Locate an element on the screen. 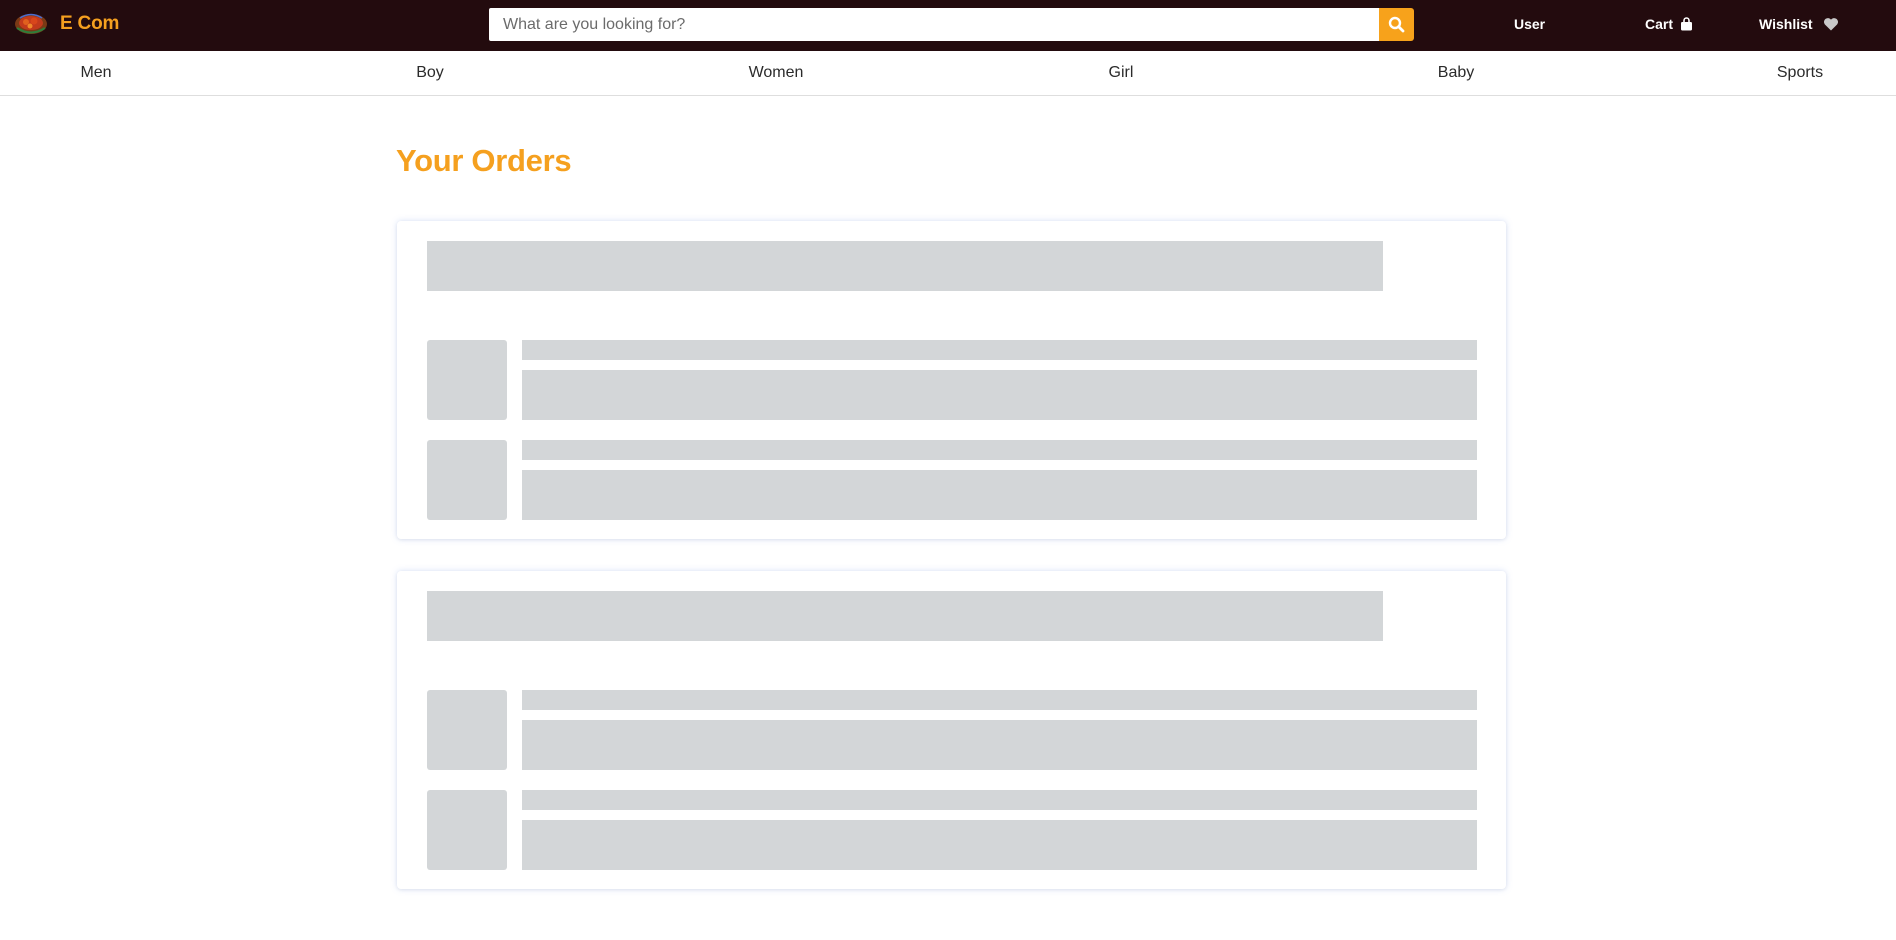  category-boy: Boy is located at coordinates (430, 73).